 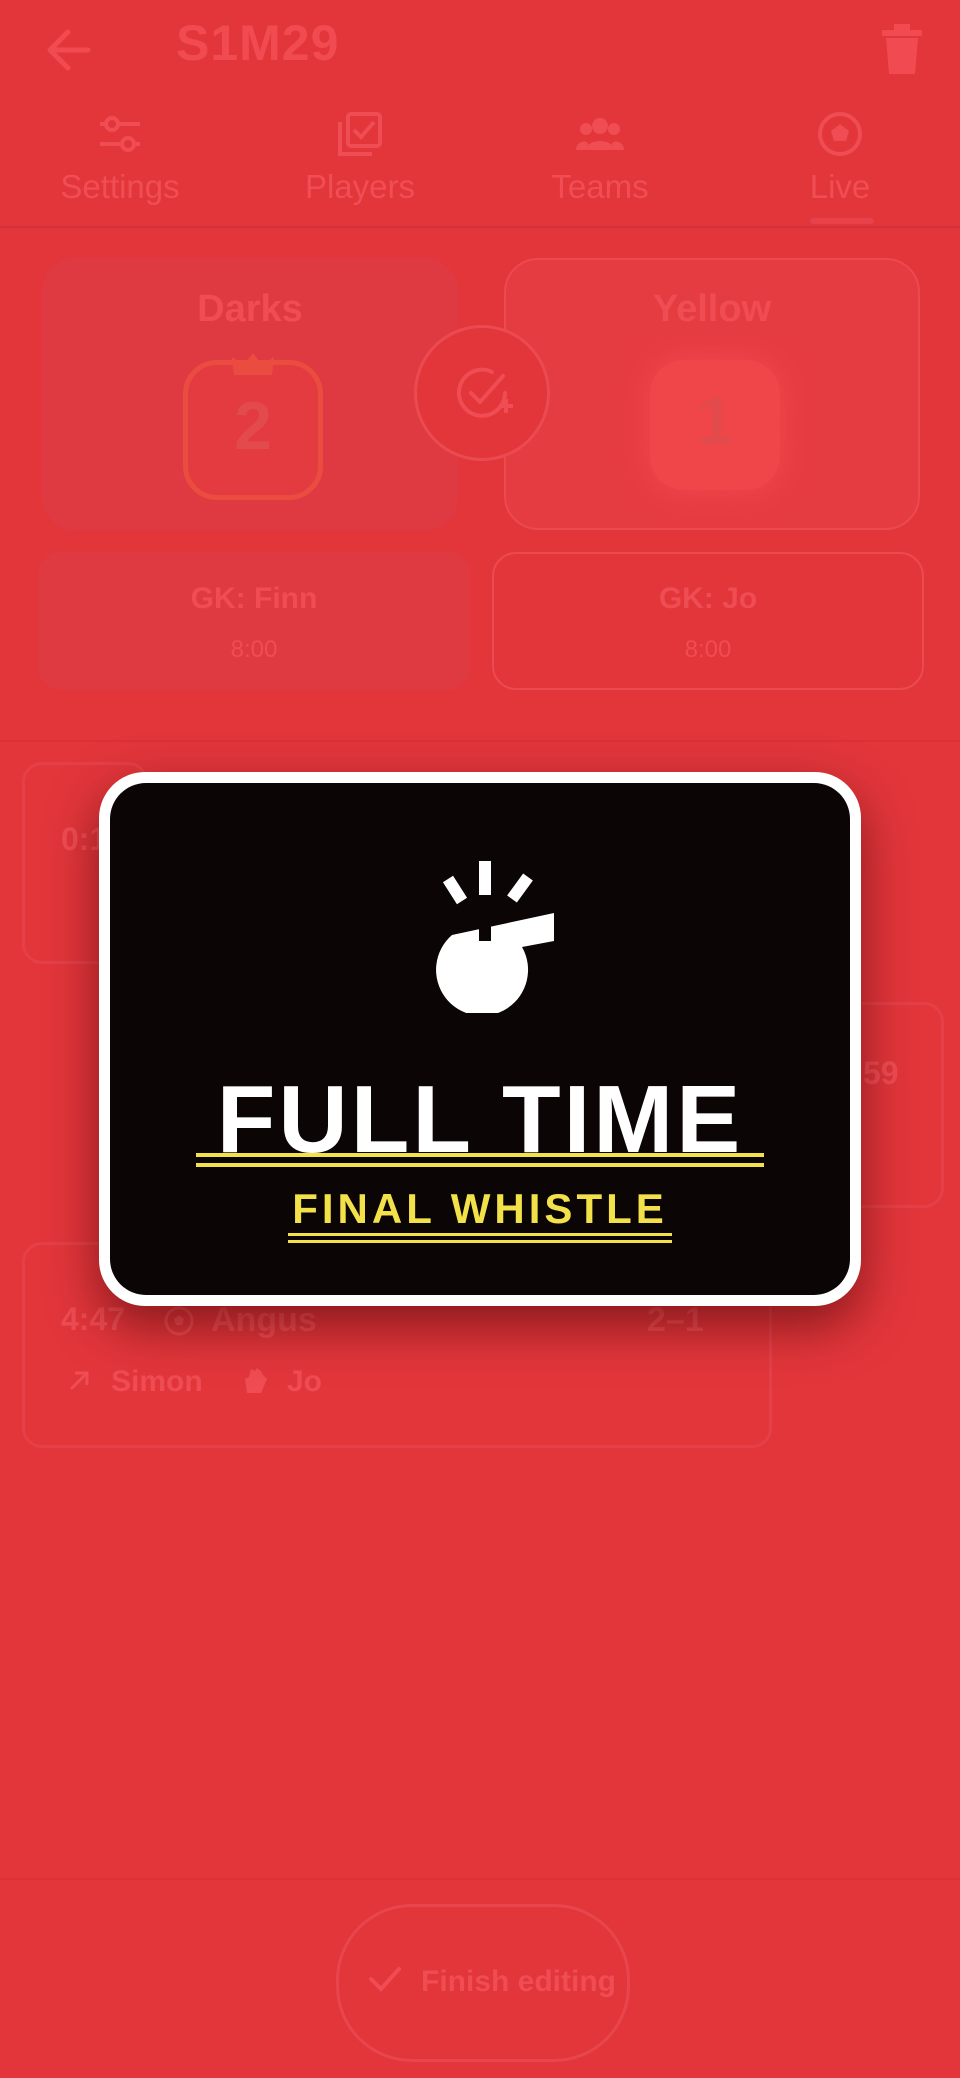 I want to click on goalkeeper-label: GK: Finn, so click(x=254, y=598).